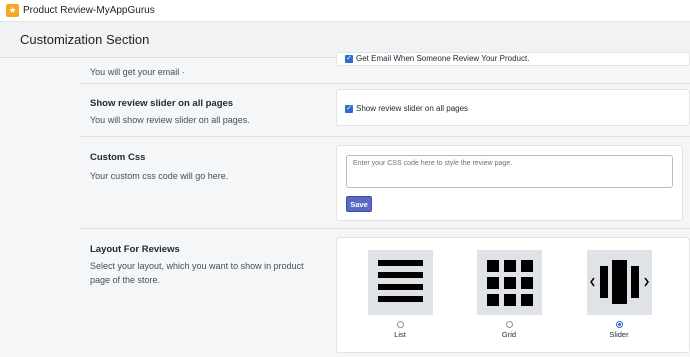  What do you see at coordinates (137, 72) in the screenshot?
I see `email-setting-desc: You will get your email ·` at bounding box center [137, 72].